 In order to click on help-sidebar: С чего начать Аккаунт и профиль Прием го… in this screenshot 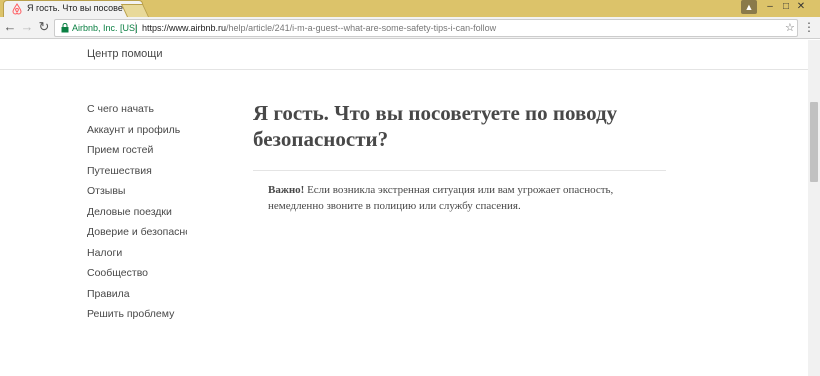, I will do `click(137, 215)`.